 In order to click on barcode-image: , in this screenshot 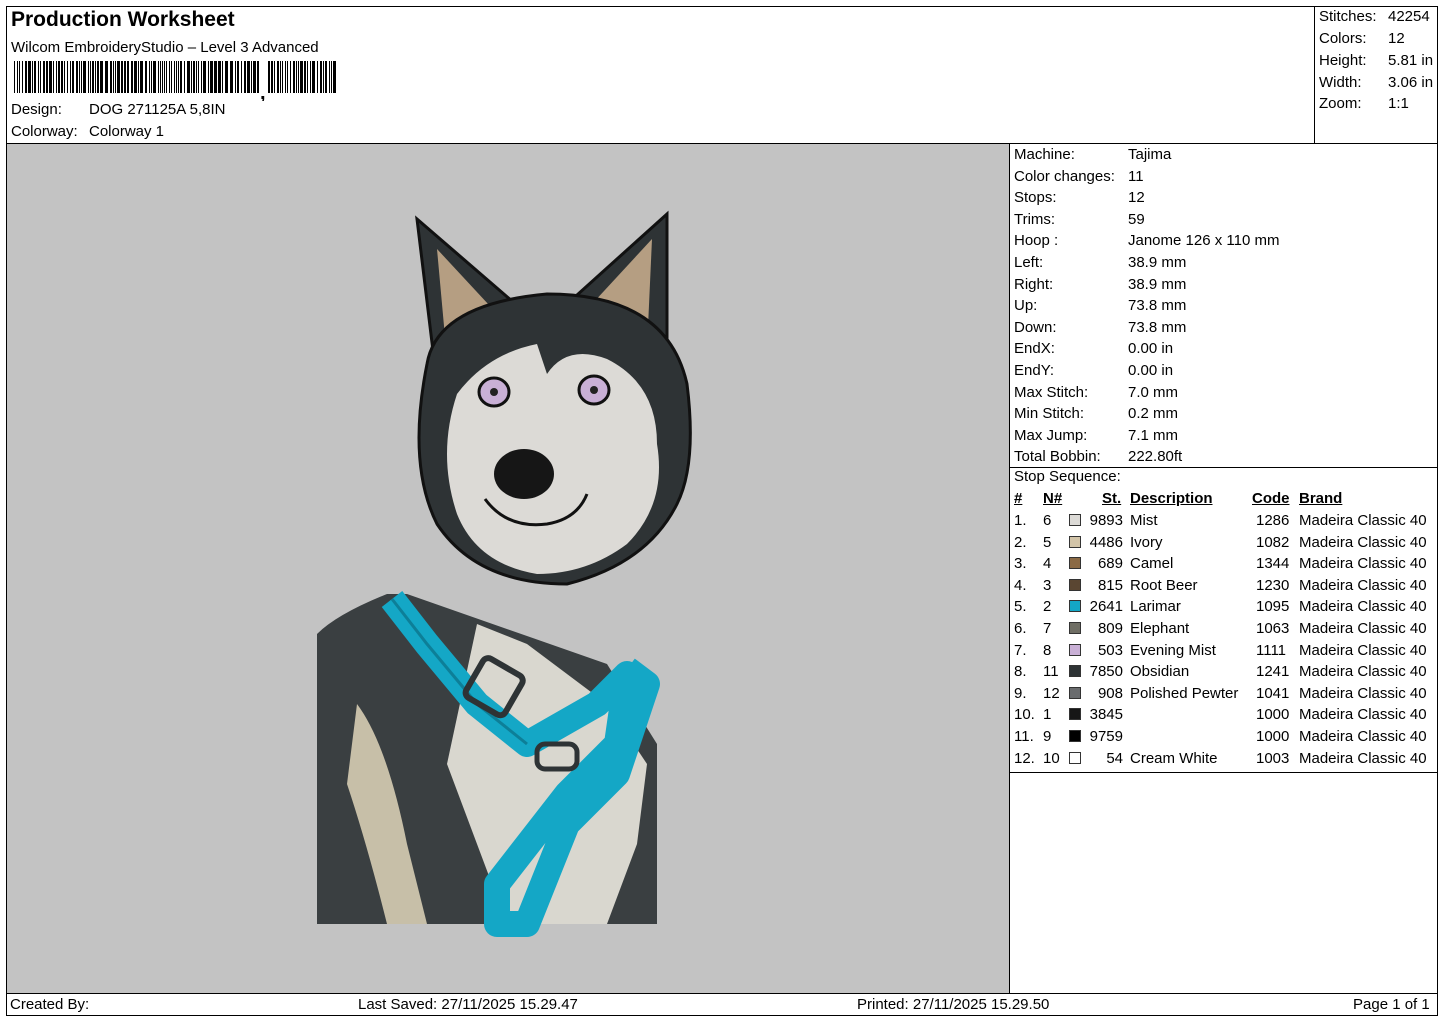, I will do `click(175, 81)`.